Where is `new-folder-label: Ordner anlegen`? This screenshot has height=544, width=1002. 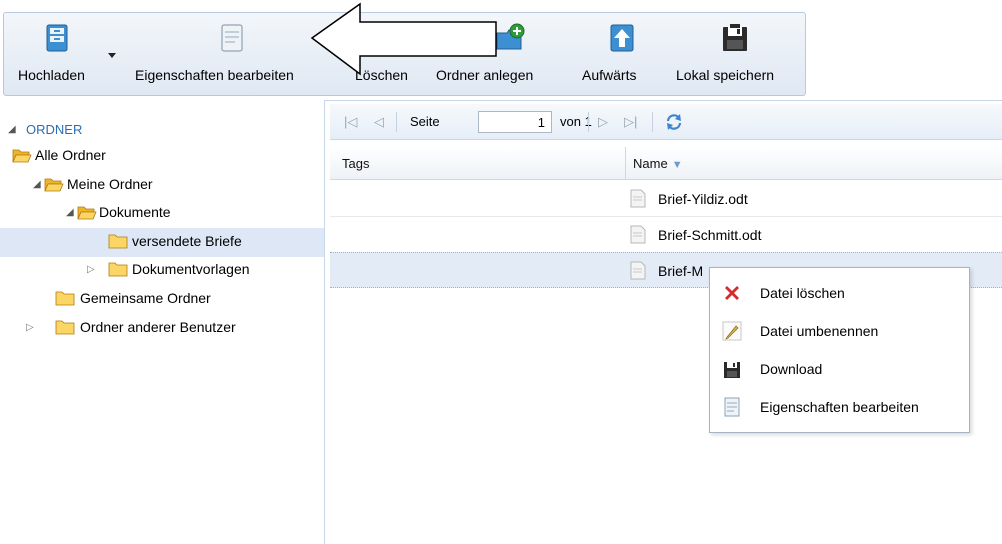 new-folder-label: Ordner anlegen is located at coordinates (485, 75).